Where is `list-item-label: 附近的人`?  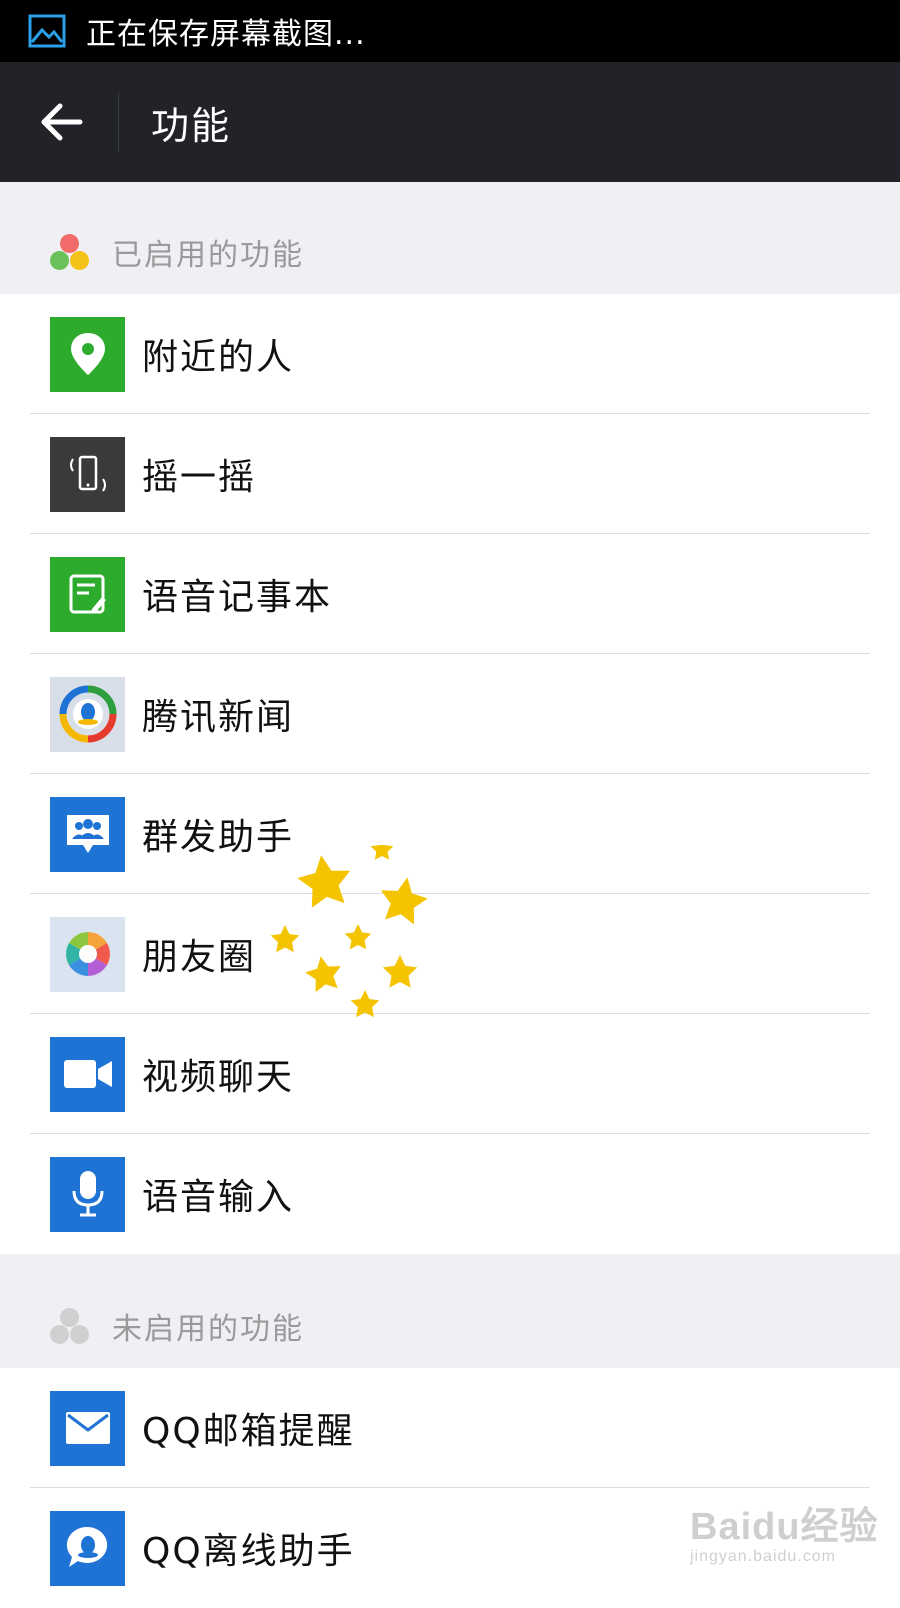 list-item-label: 附近的人 is located at coordinates (218, 357).